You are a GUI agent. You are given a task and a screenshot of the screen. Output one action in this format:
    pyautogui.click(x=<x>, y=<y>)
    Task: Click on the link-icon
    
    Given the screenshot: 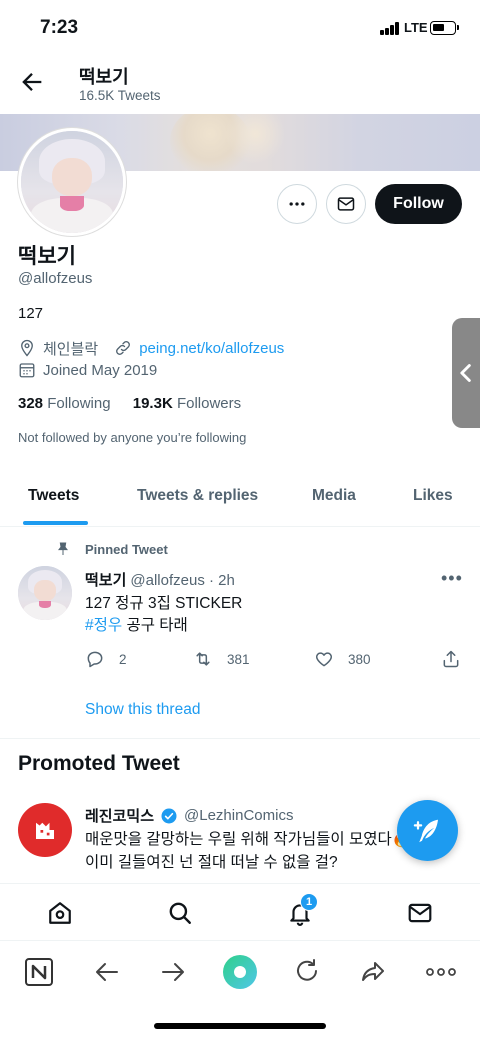 What is the action you would take?
    pyautogui.click(x=123, y=348)
    